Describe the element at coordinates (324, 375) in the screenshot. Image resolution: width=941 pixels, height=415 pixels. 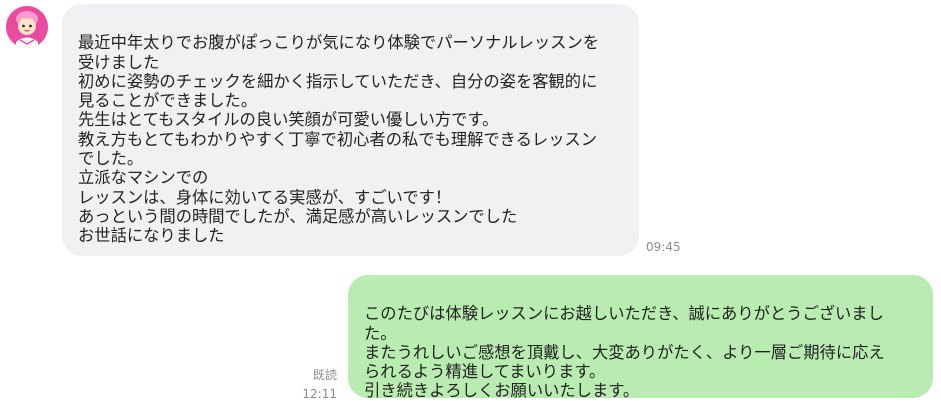
I see `read-status-label: 既読` at that location.